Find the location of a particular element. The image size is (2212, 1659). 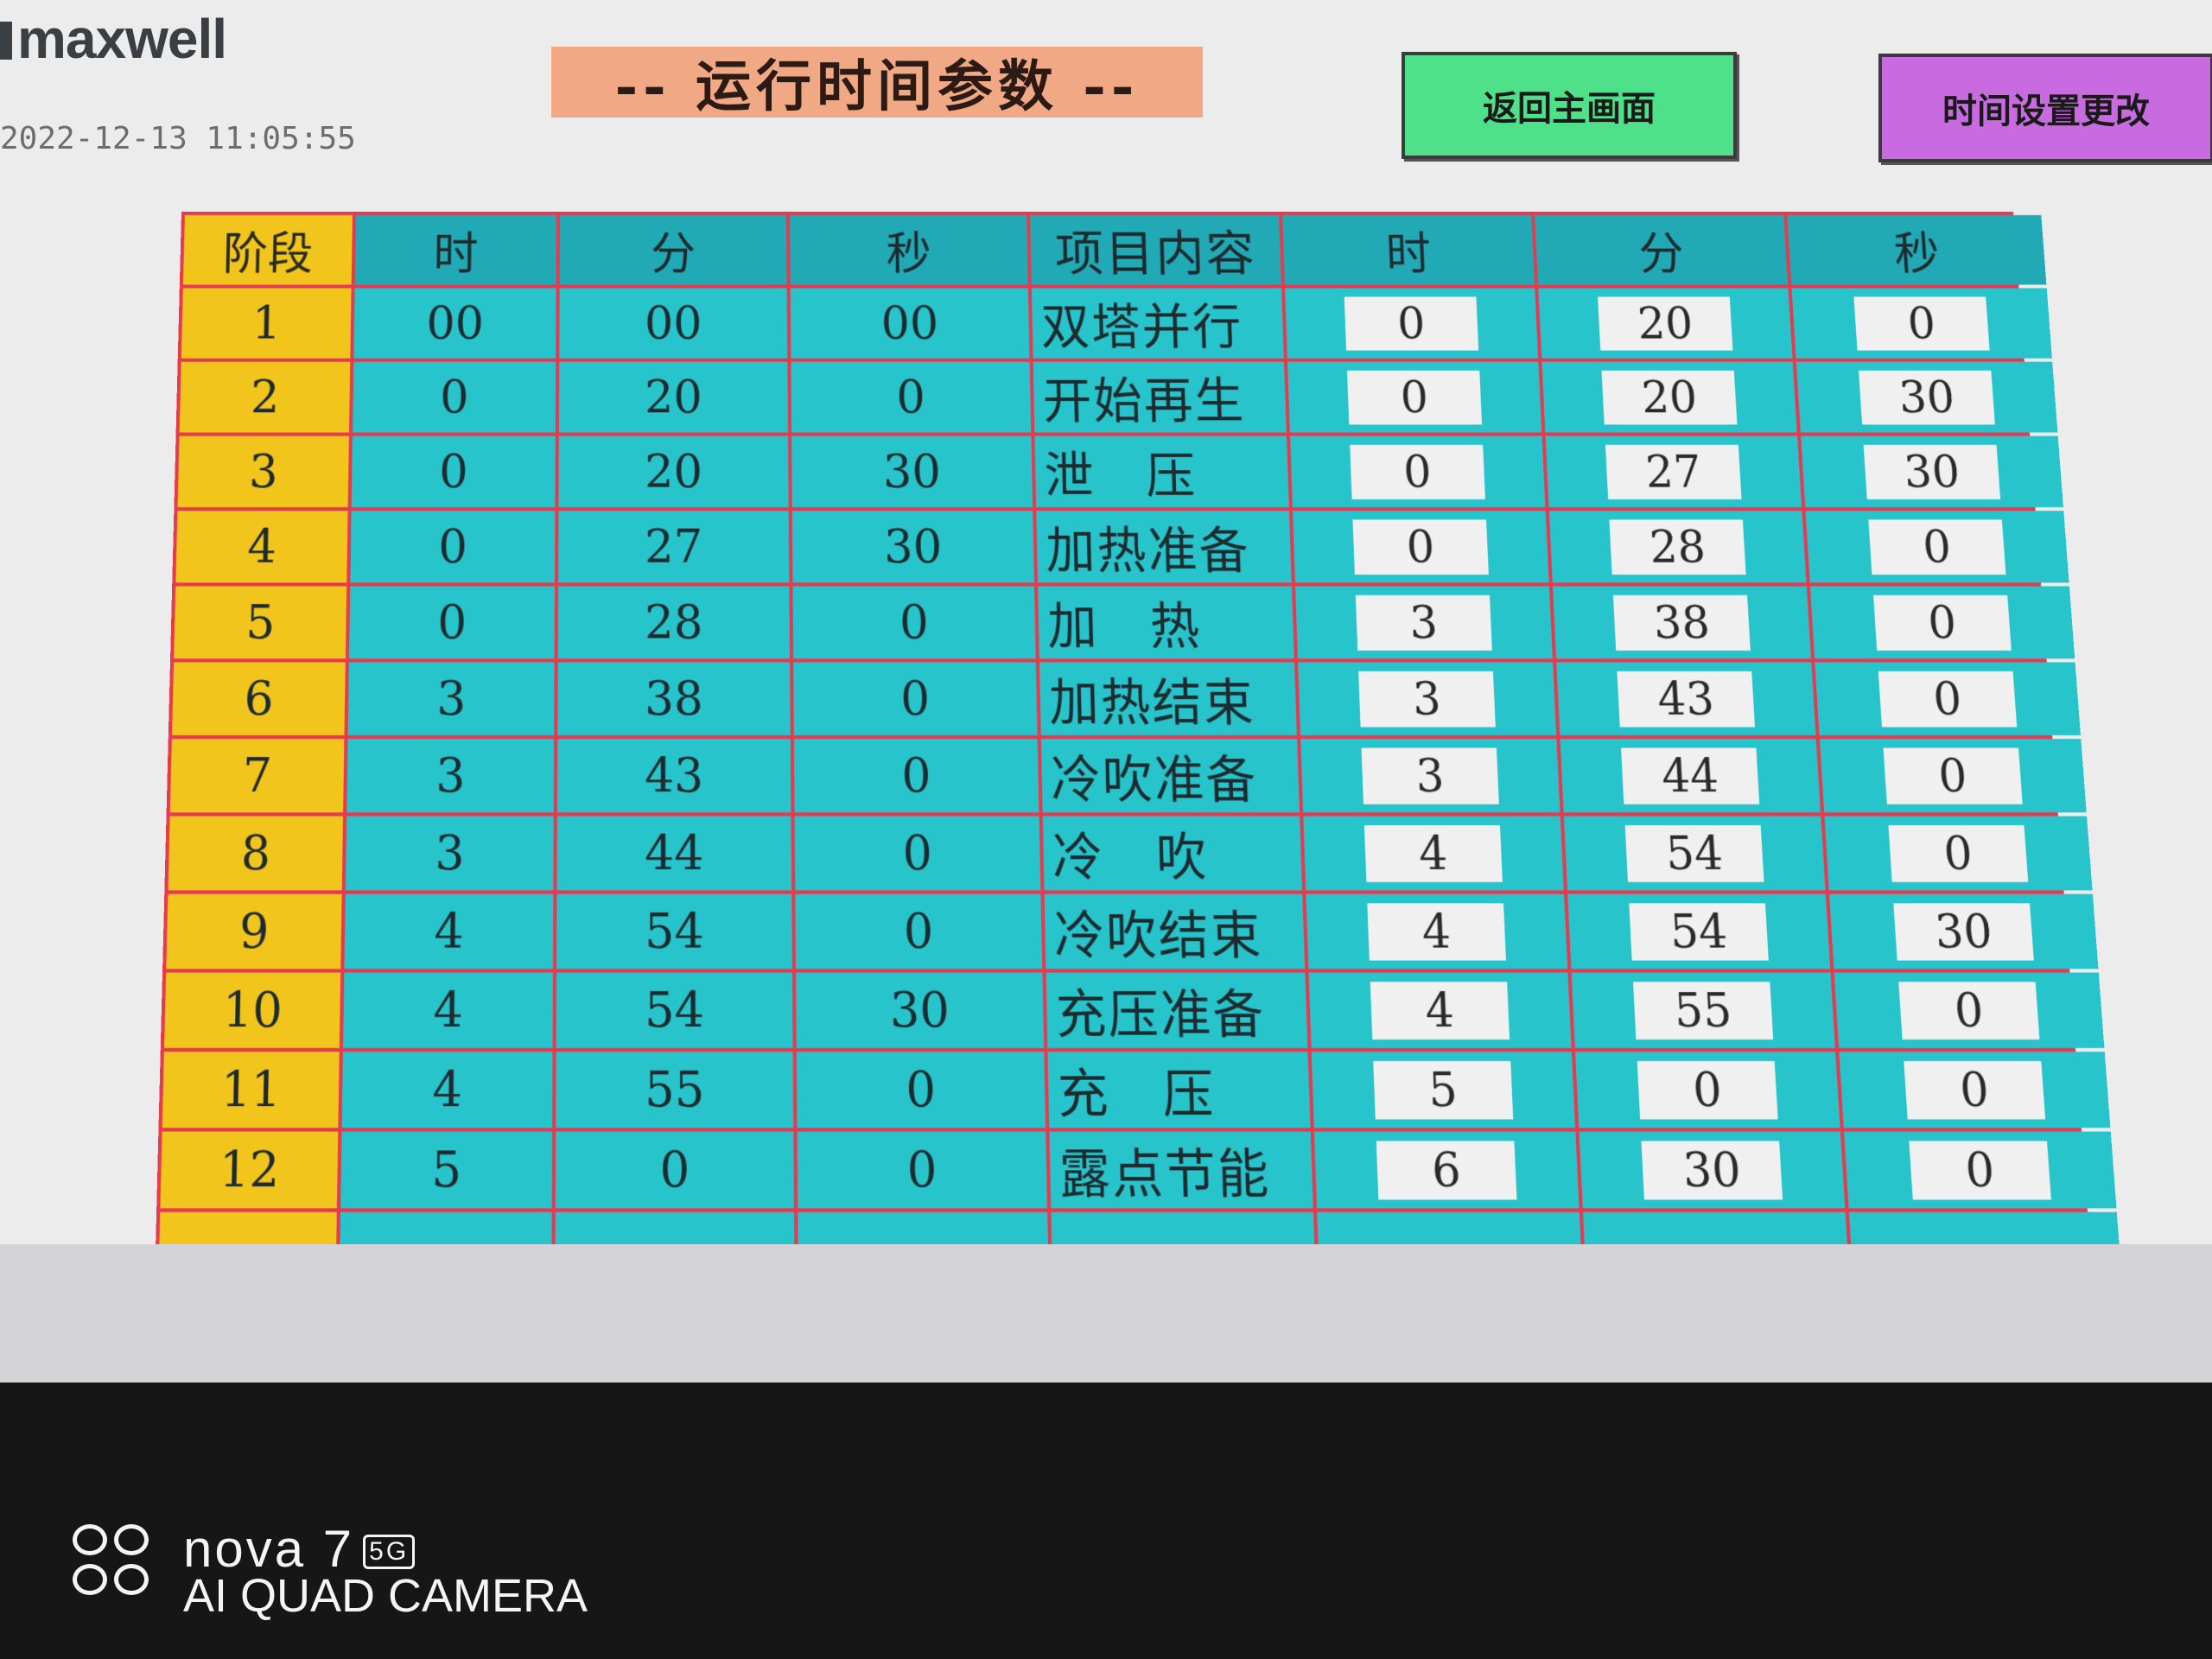

set-minute-input: 44 is located at coordinates (1690, 775).